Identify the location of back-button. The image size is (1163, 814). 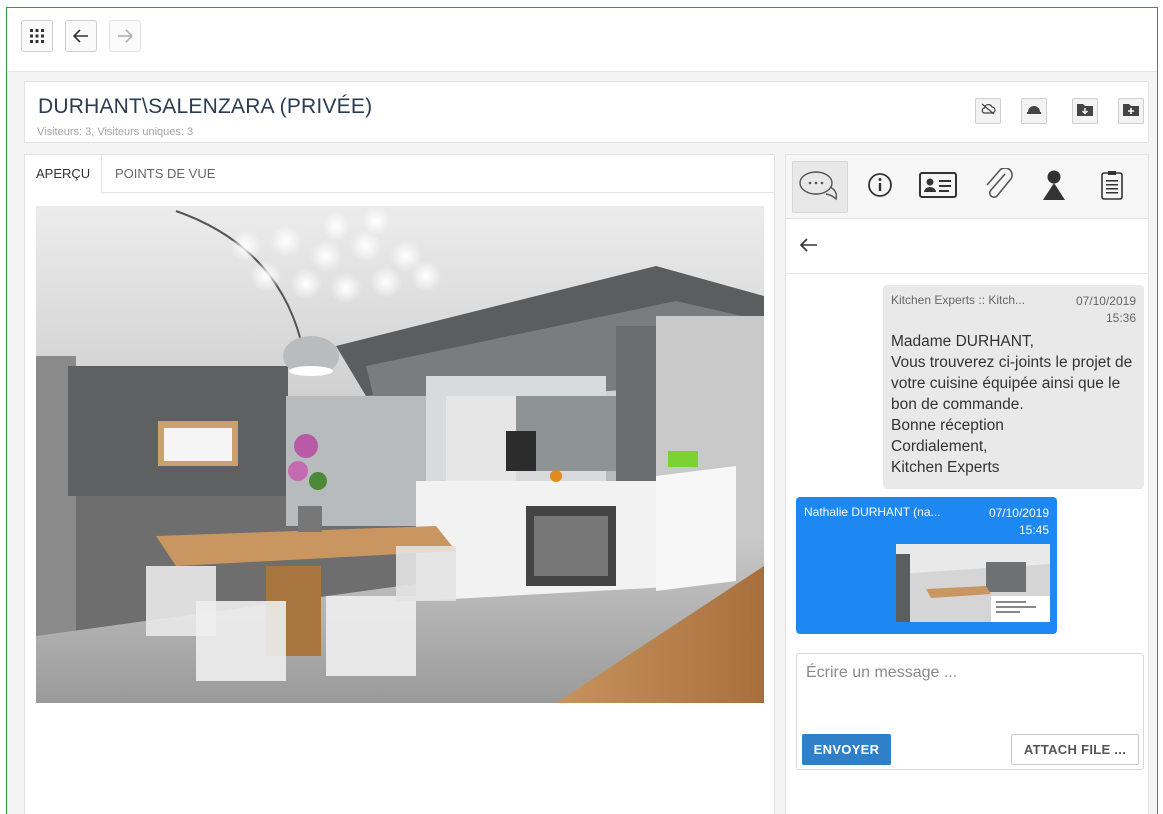
(81, 36).